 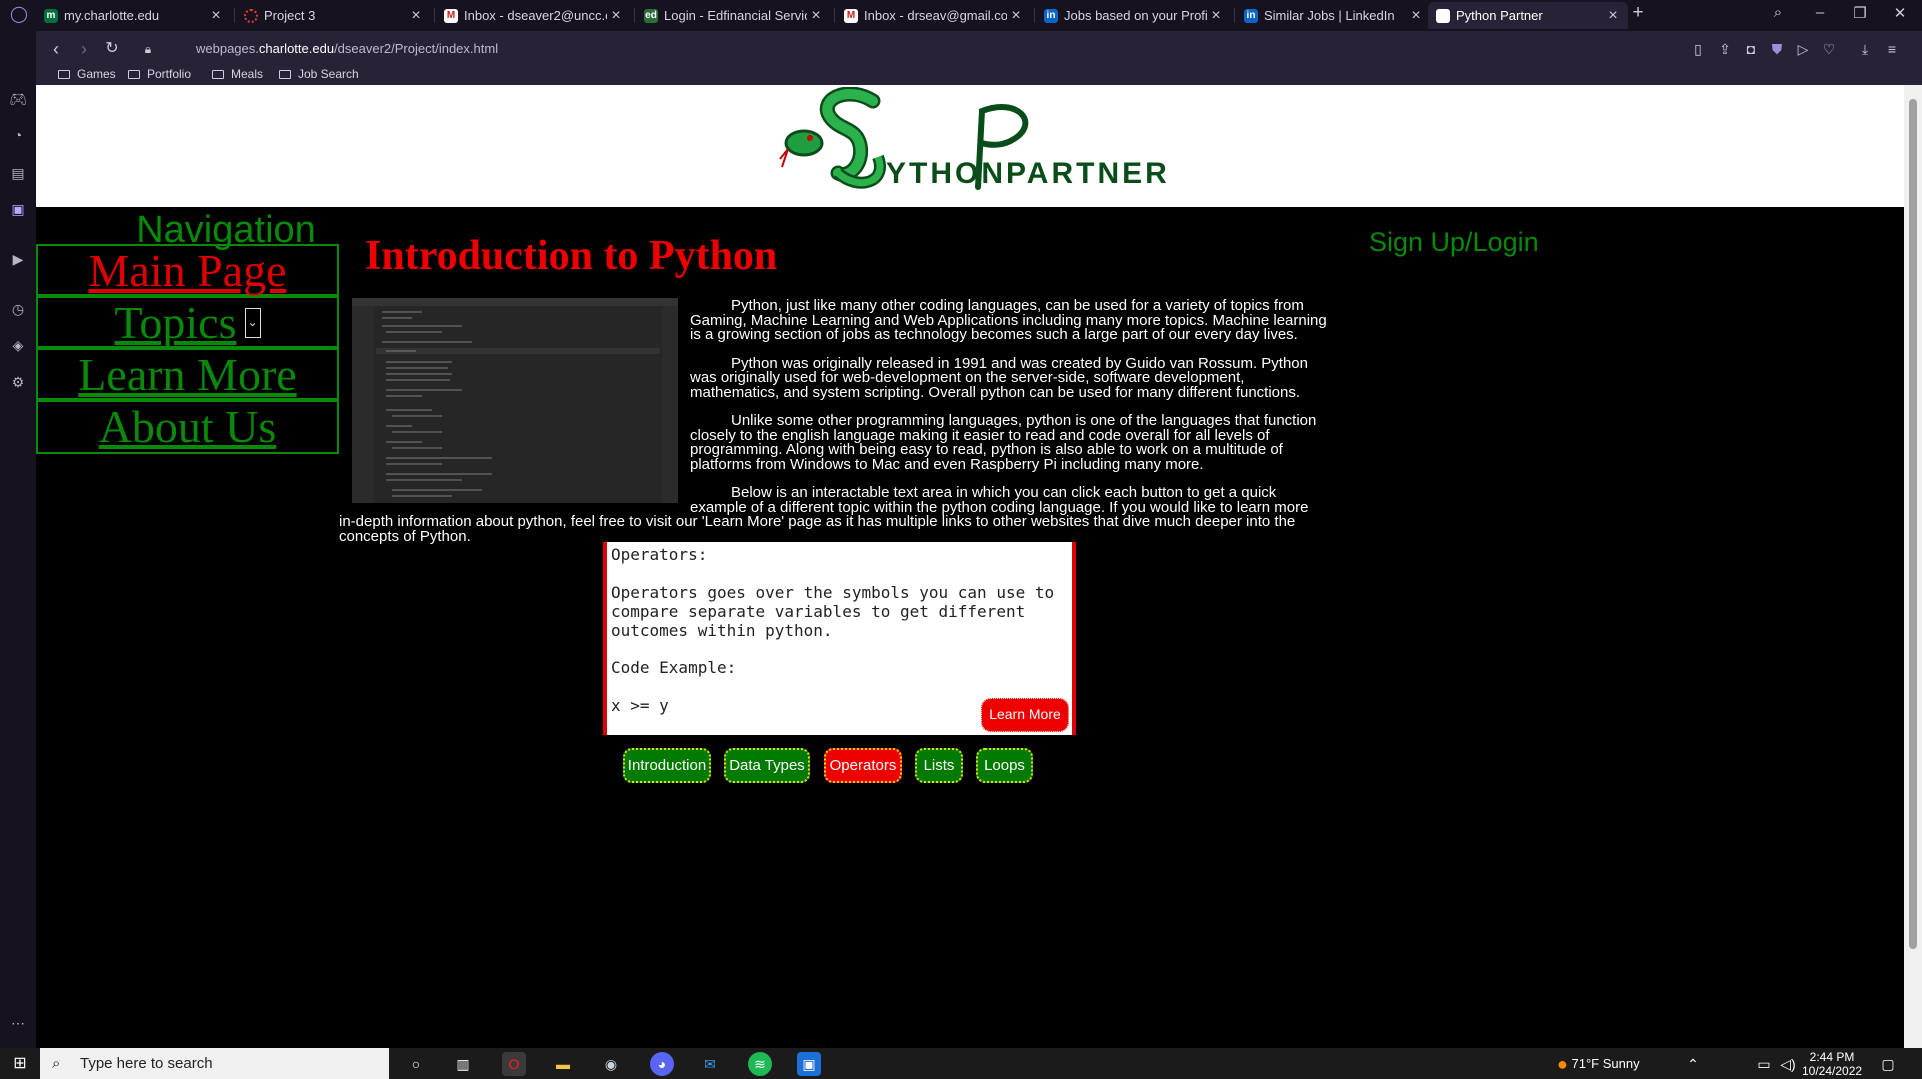 What do you see at coordinates (84, 49) in the screenshot?
I see `forward-icon: ›` at bounding box center [84, 49].